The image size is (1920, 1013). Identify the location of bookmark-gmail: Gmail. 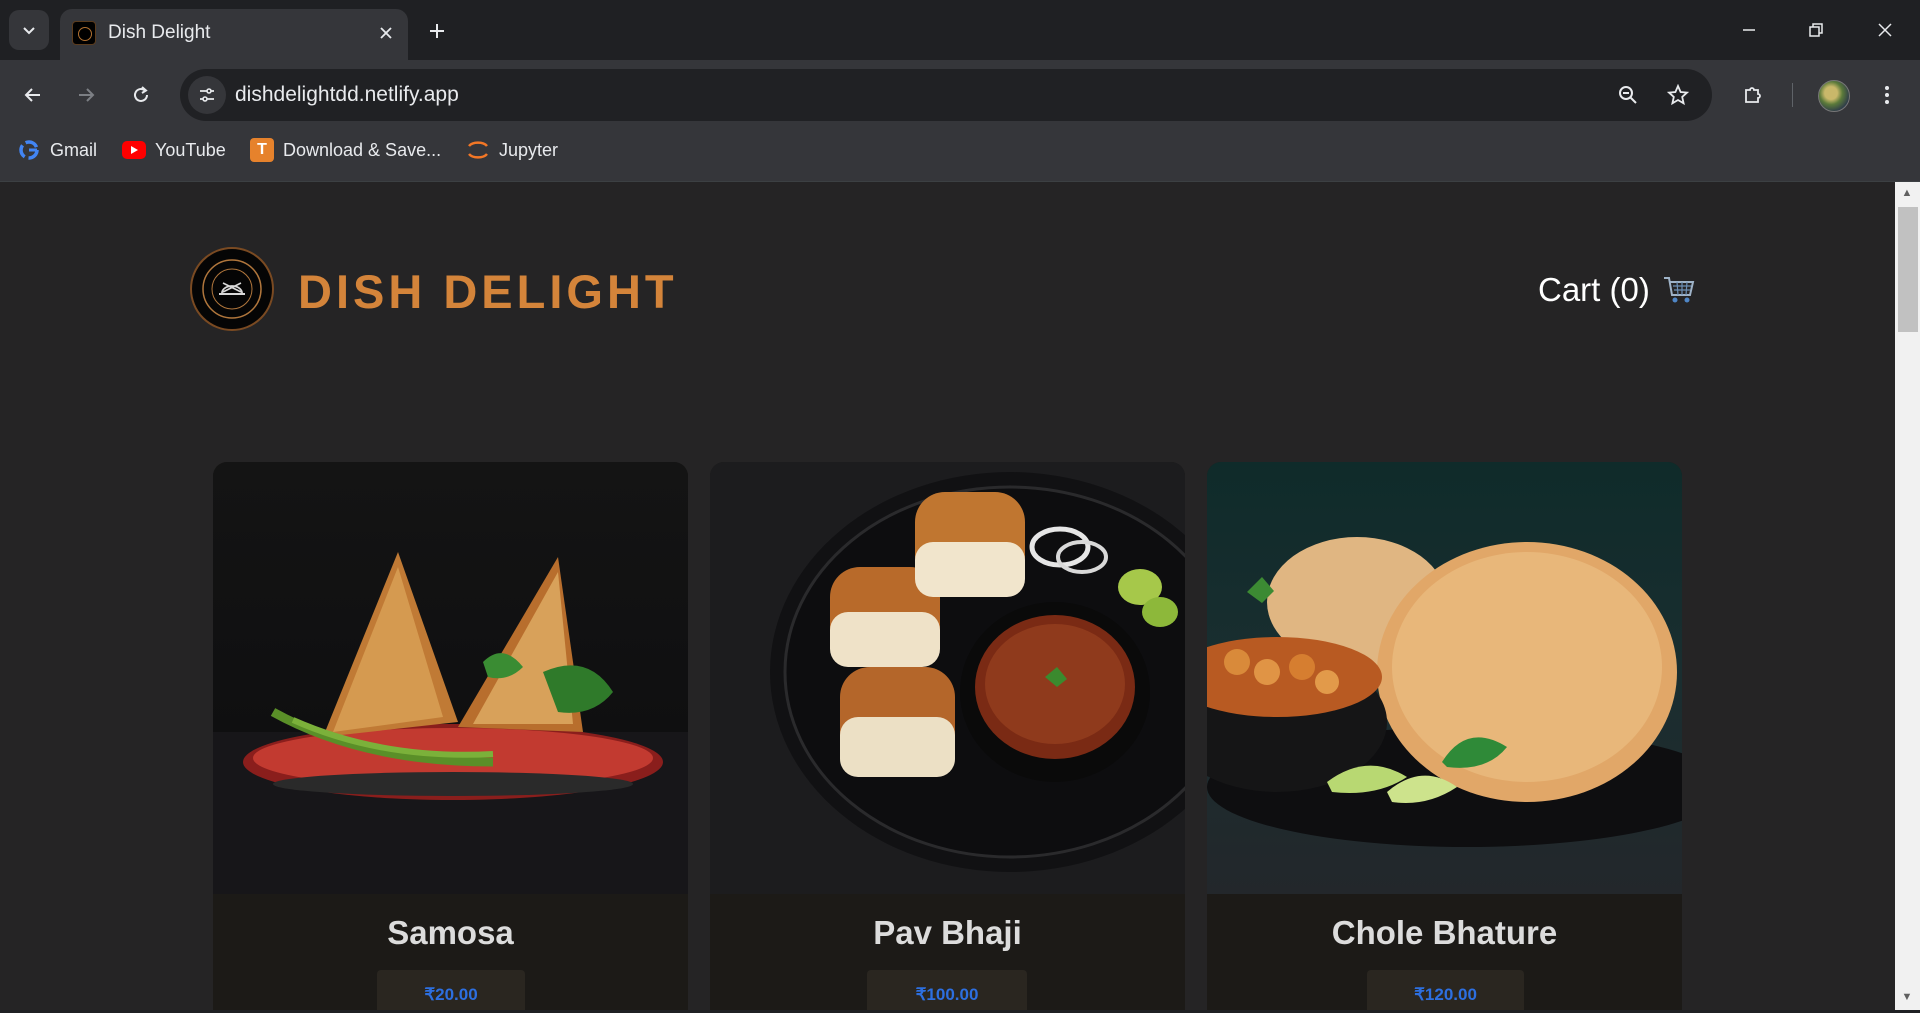
(57, 150).